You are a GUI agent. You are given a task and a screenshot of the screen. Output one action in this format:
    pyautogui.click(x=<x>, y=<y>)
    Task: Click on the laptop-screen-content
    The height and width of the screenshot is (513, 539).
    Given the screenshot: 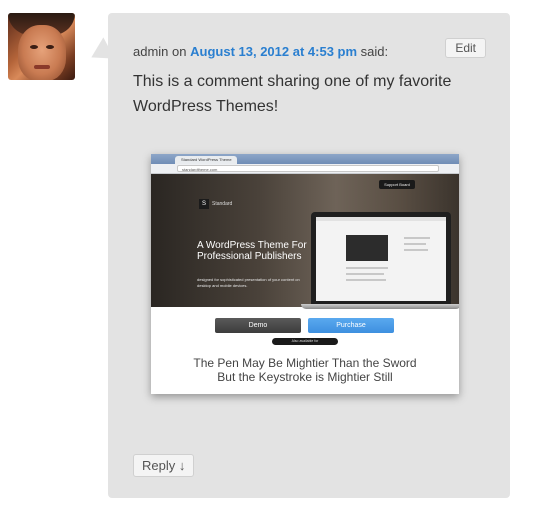 What is the action you would take?
    pyautogui.click(x=381, y=259)
    